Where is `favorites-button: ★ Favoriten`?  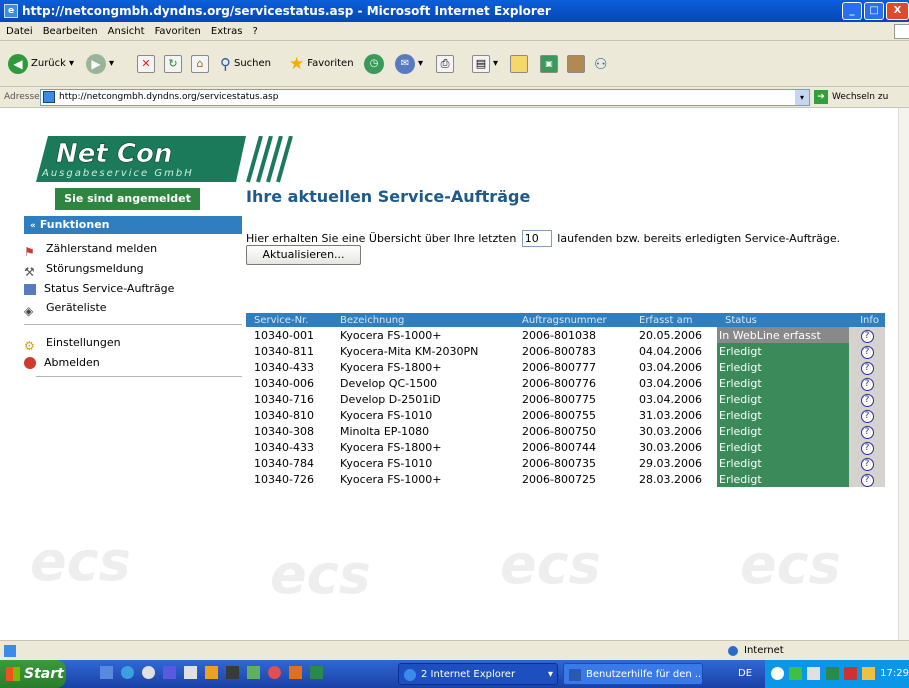
favorites-button: ★ Favoriten is located at coordinates (321, 64).